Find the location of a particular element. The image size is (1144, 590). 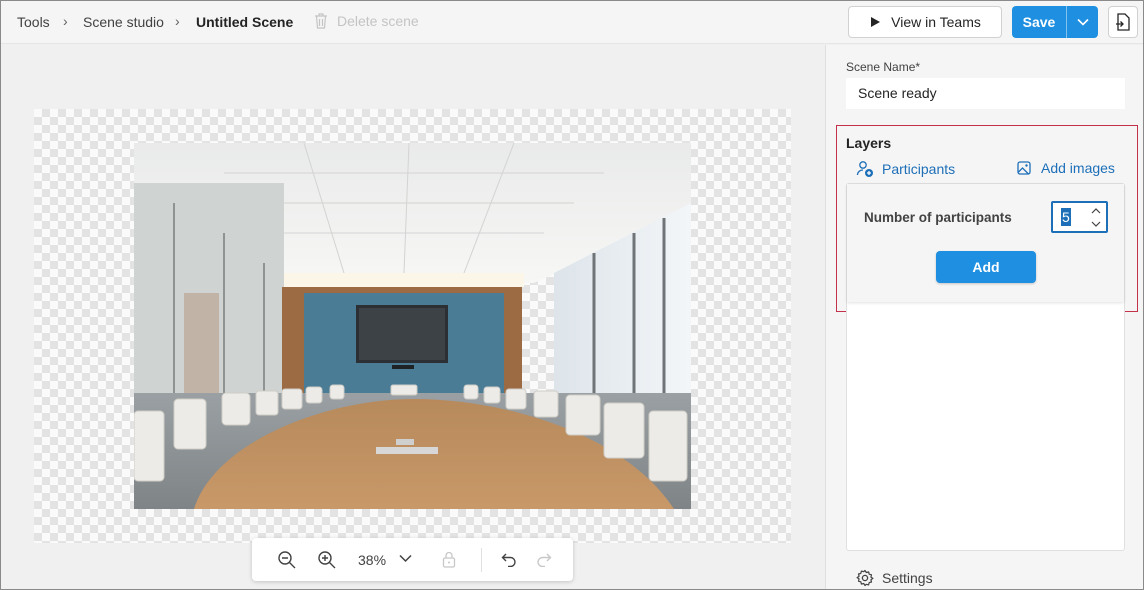

undo-icon is located at coordinates (508, 560).